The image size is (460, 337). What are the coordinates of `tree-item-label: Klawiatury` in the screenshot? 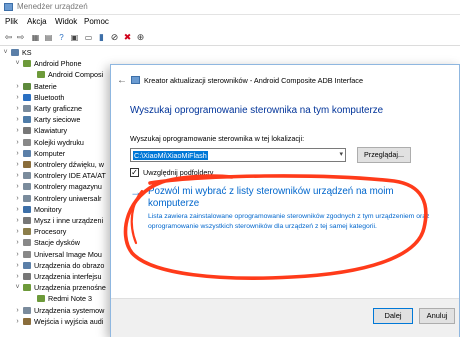 It's located at (51, 131).